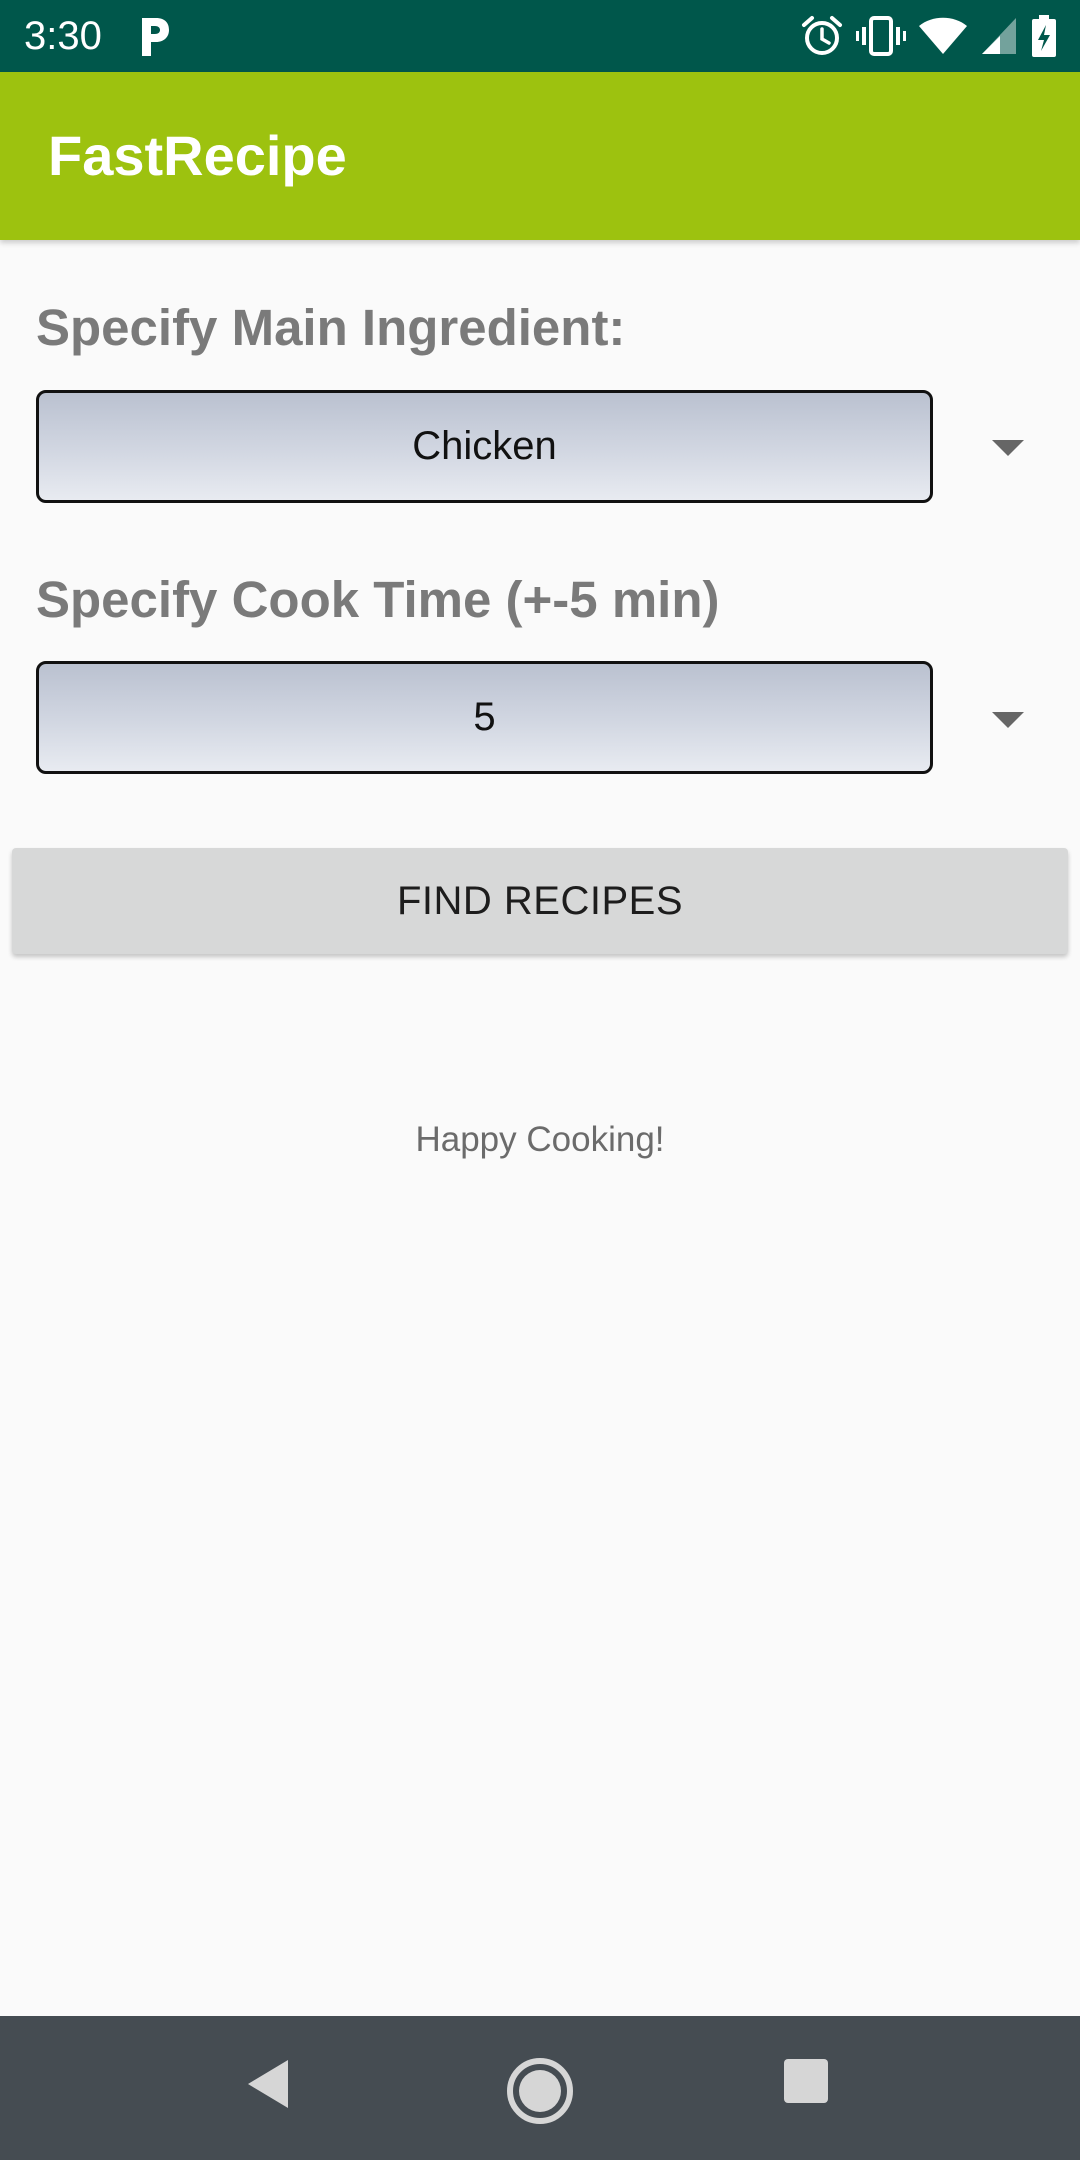 The width and height of the screenshot is (1080, 2160). Describe the element at coordinates (1008, 720) in the screenshot. I see `cooktime-dropdown-arrow-icon` at that location.